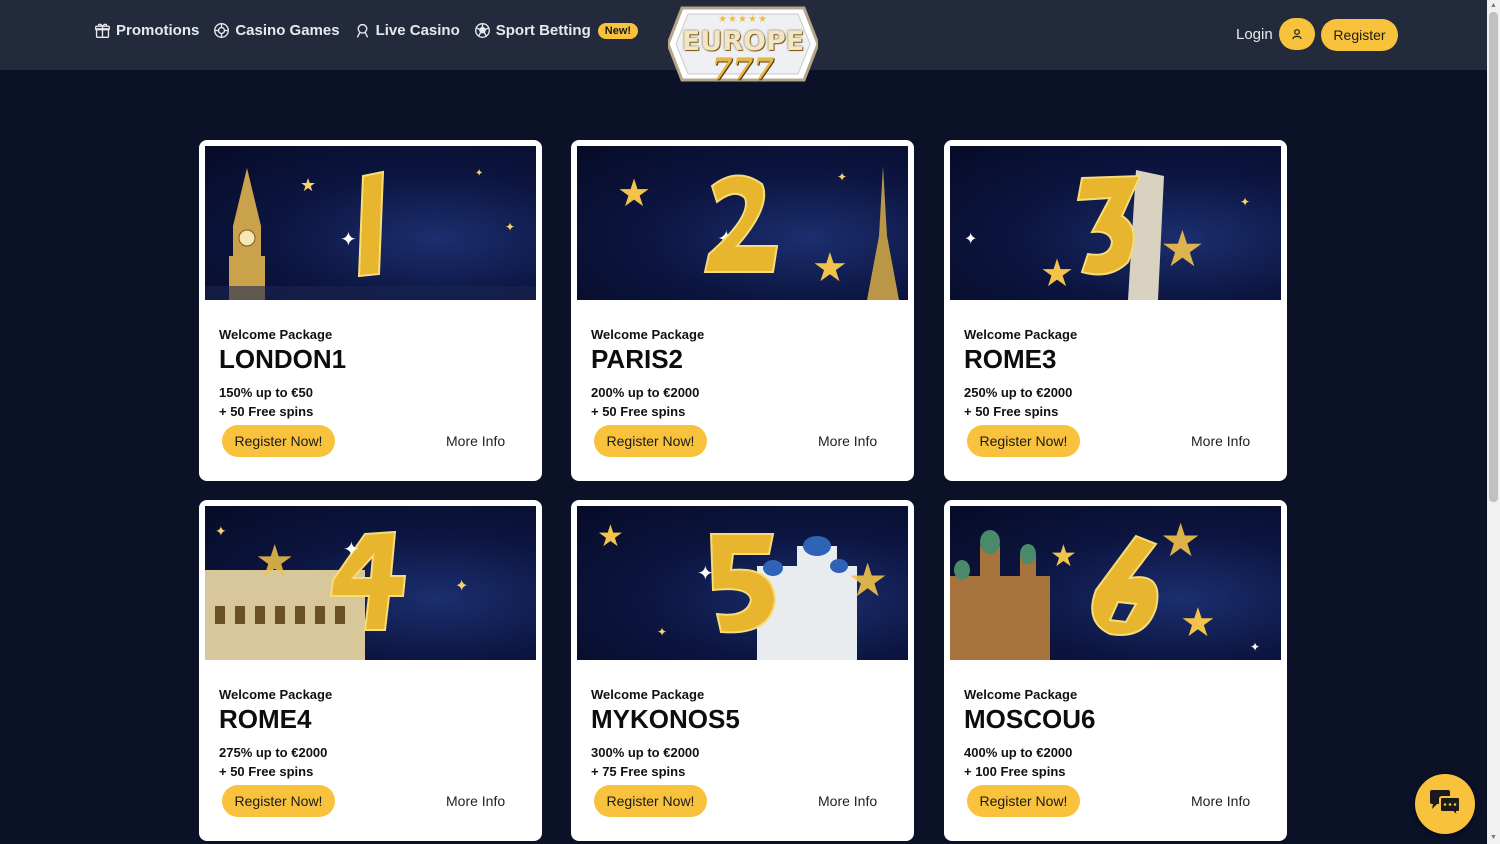 This screenshot has width=1500, height=844. What do you see at coordinates (1493, 6) in the screenshot?
I see `scroll-up-arrow-icon: ▲` at bounding box center [1493, 6].